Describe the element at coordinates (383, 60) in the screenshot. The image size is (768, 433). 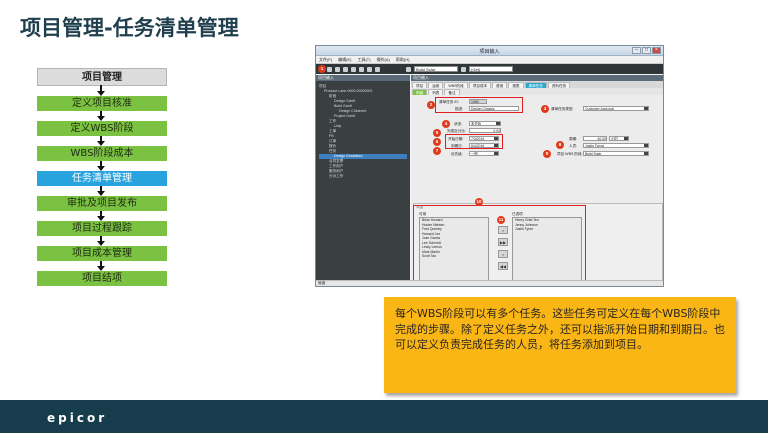
I see `menu-actions: 操作(A)` at that location.